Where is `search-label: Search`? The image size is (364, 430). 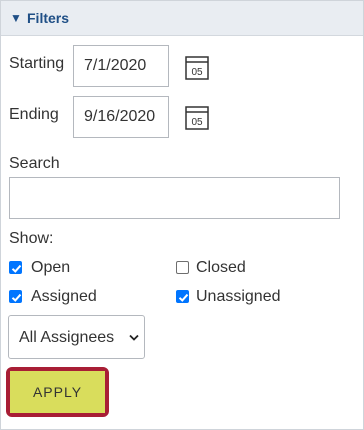 search-label: Search is located at coordinates (34, 163).